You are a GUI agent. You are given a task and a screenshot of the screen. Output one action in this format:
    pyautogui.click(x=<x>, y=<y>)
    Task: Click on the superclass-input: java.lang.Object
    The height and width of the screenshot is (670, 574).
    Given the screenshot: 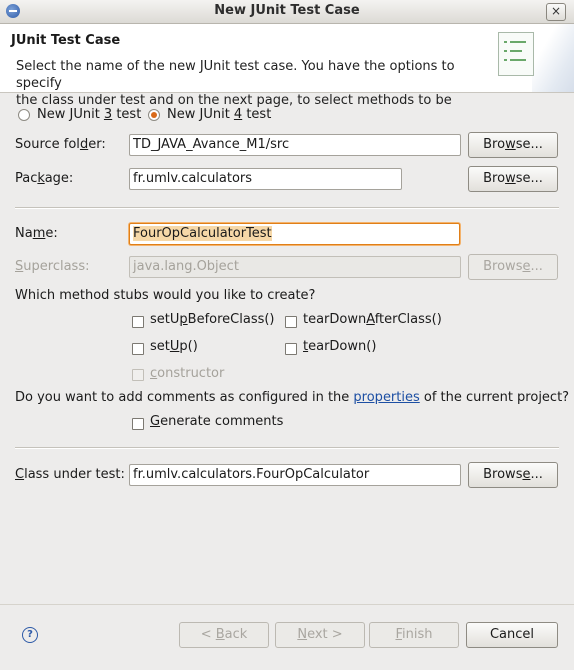 What is the action you would take?
    pyautogui.click(x=295, y=267)
    